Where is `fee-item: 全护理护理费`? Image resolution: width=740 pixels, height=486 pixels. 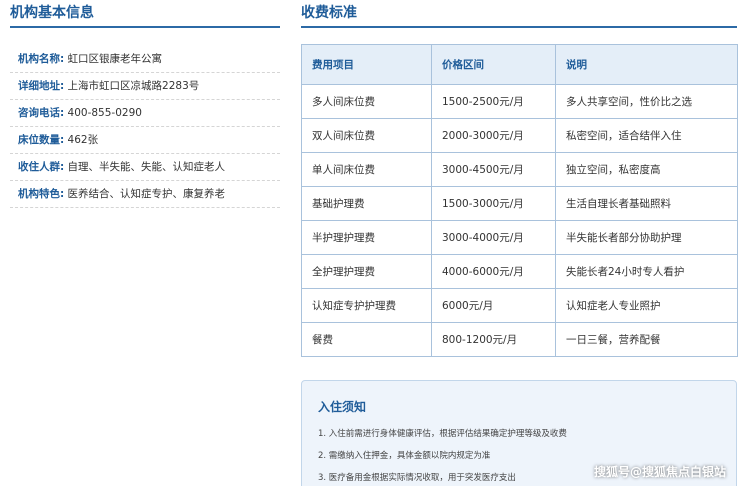 fee-item: 全护理护理费 is located at coordinates (366, 271).